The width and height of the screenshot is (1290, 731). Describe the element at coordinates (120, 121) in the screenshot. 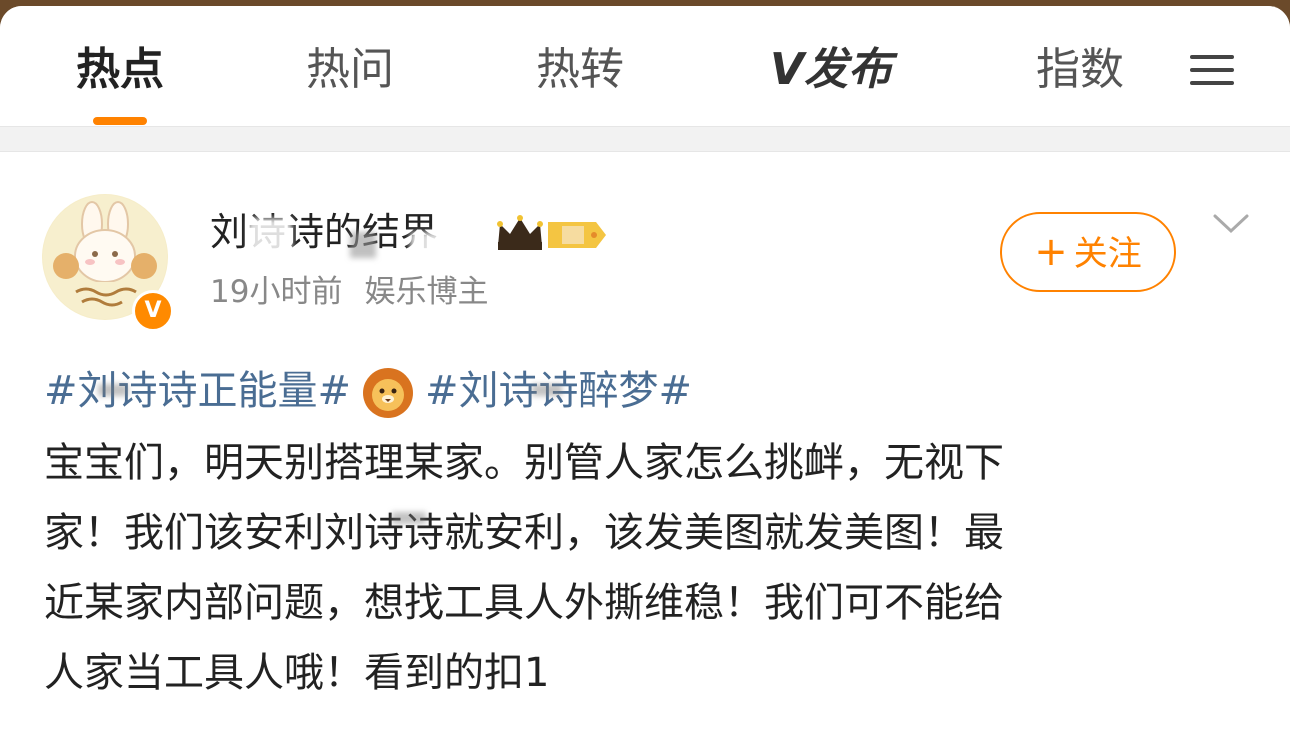

I see `active-tab-indicator` at that location.